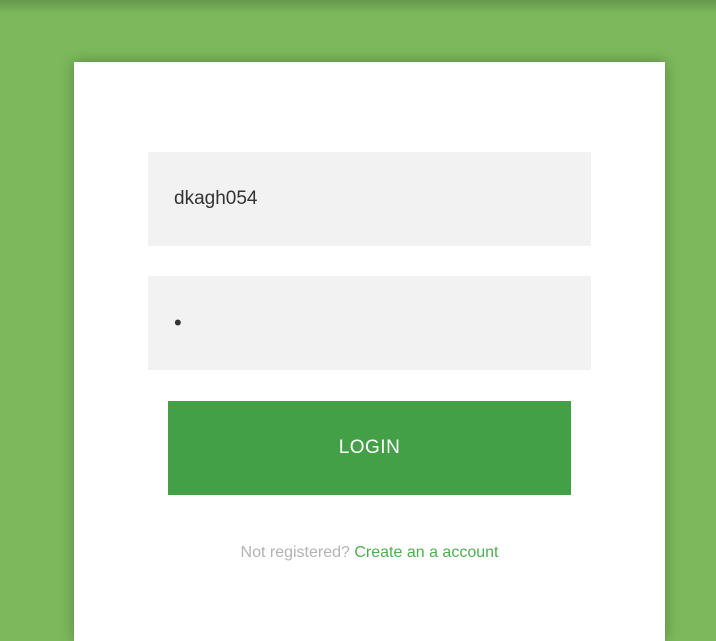  What do you see at coordinates (358, 7) in the screenshot?
I see `top-shadow` at bounding box center [358, 7].